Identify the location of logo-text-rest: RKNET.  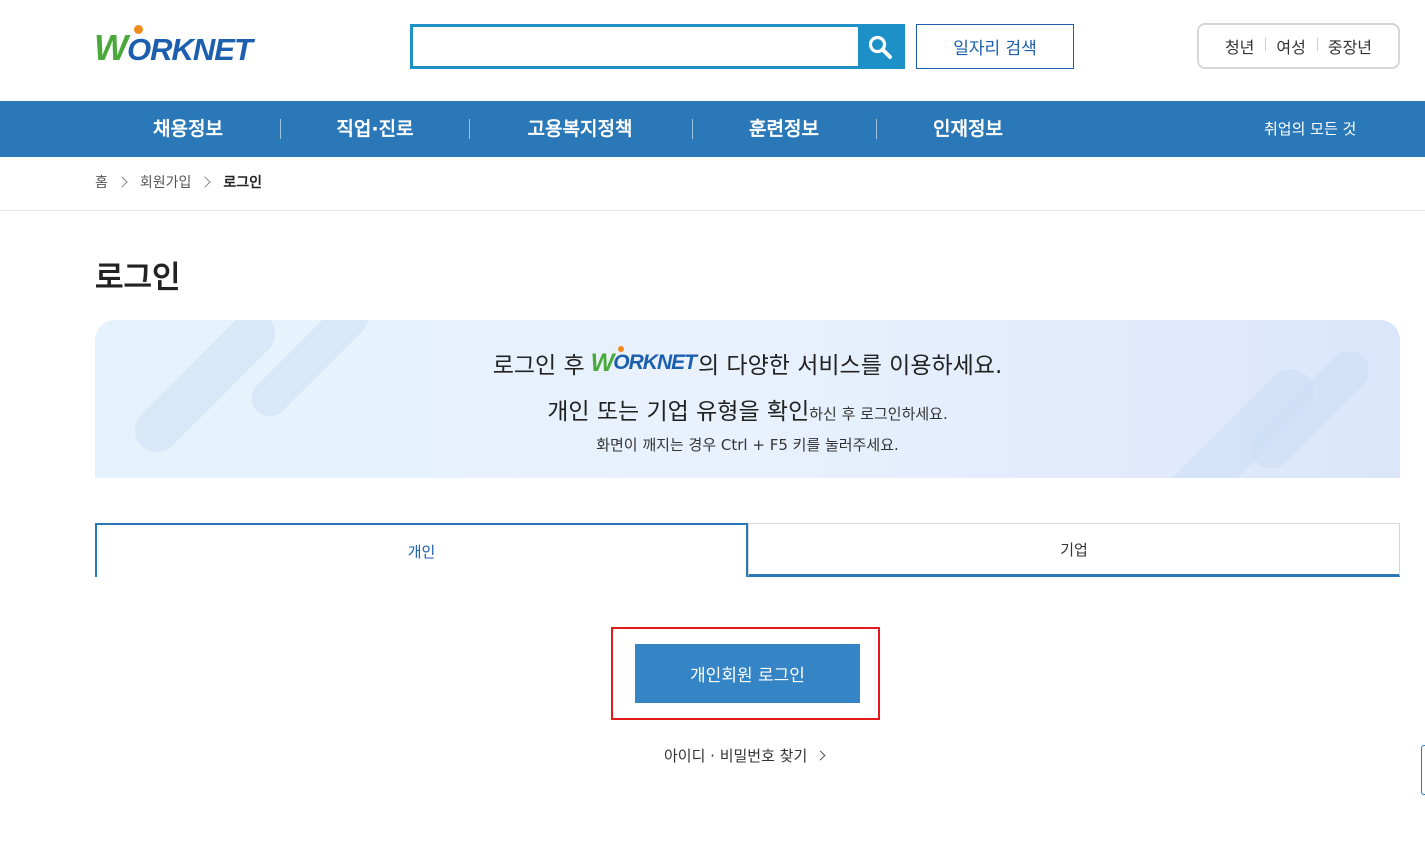
(201, 49).